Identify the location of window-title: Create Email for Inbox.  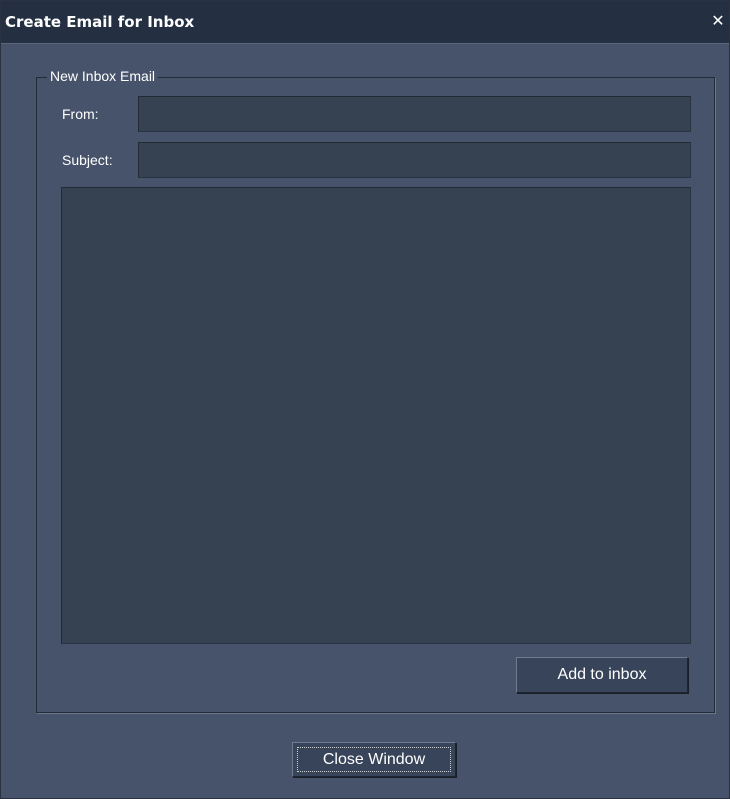
(100, 22).